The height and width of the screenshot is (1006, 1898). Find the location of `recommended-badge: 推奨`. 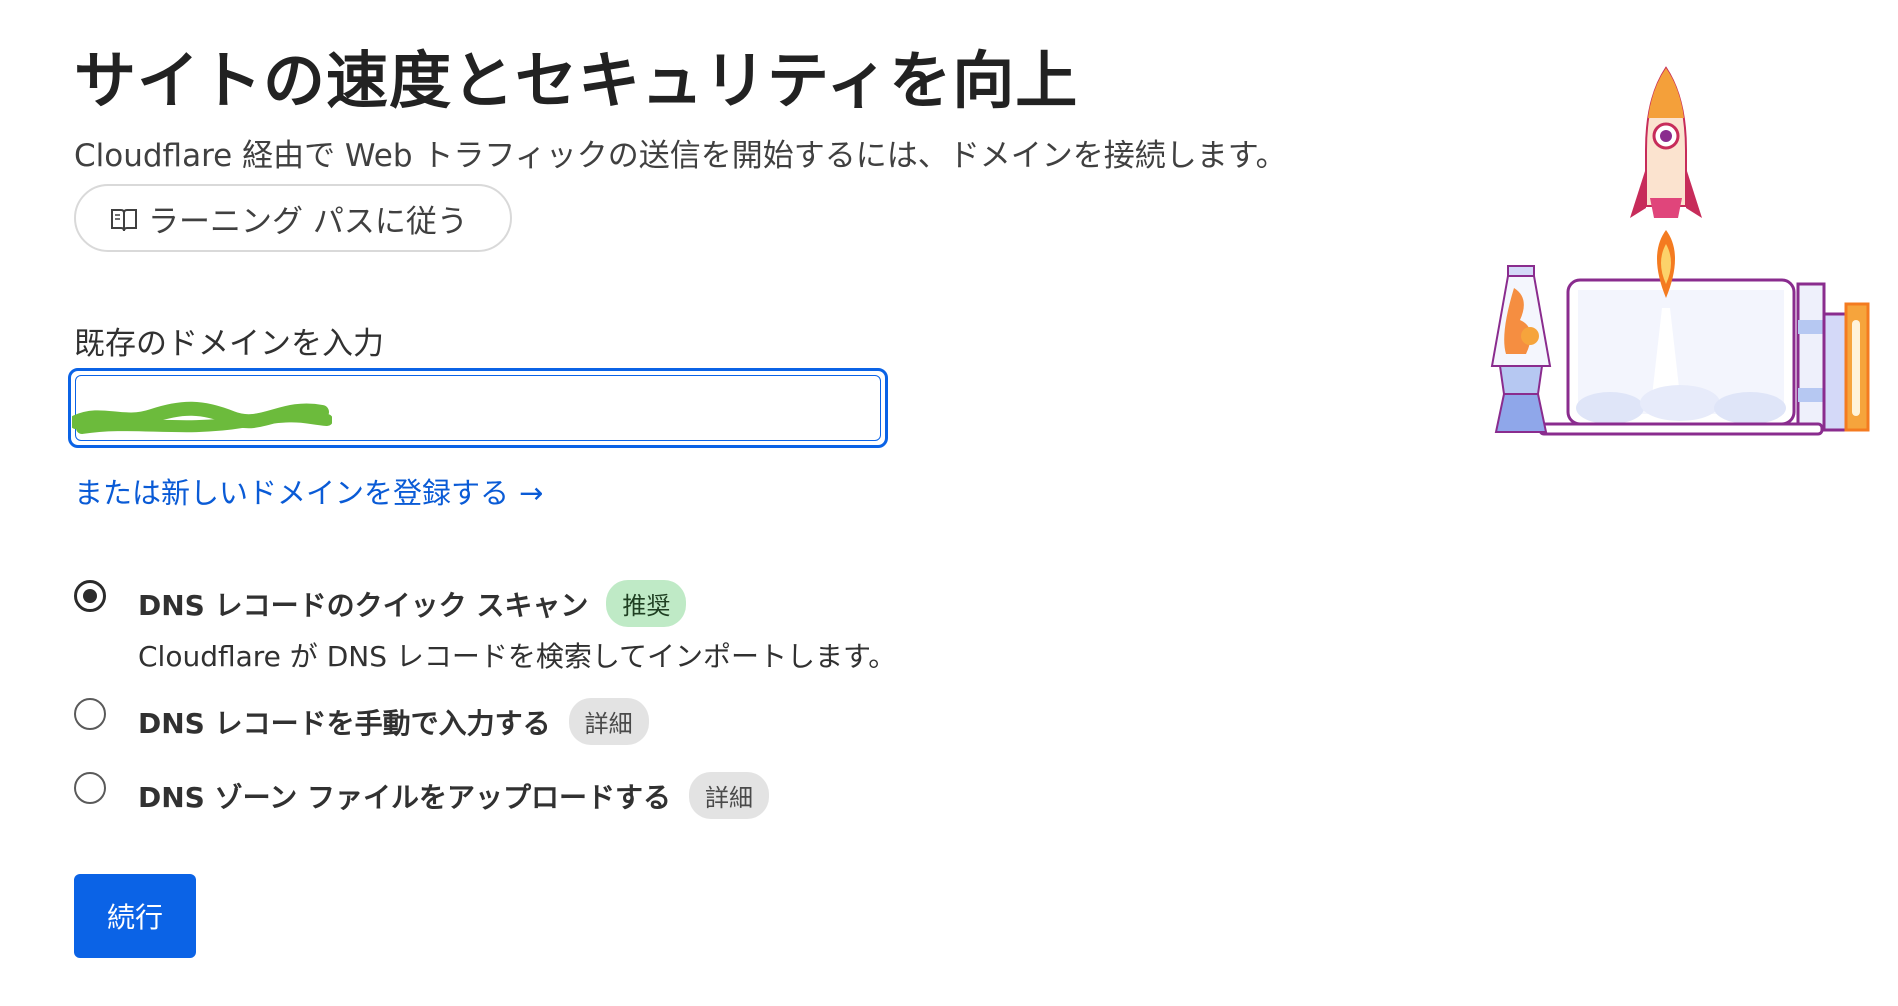

recommended-badge: 推奨 is located at coordinates (646, 603).